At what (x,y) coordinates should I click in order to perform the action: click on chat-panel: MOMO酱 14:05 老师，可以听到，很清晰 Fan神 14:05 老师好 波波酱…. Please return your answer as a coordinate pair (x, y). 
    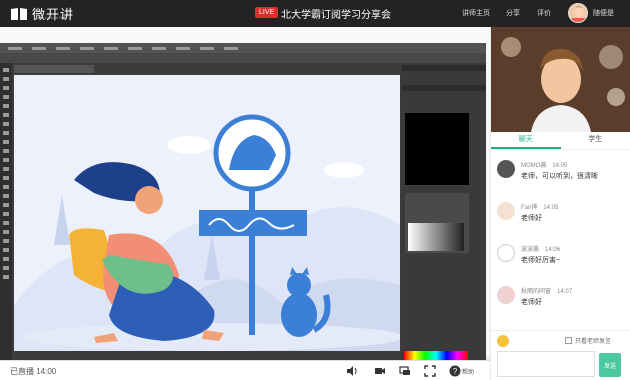
    Looking at the image, I should click on (560, 240).